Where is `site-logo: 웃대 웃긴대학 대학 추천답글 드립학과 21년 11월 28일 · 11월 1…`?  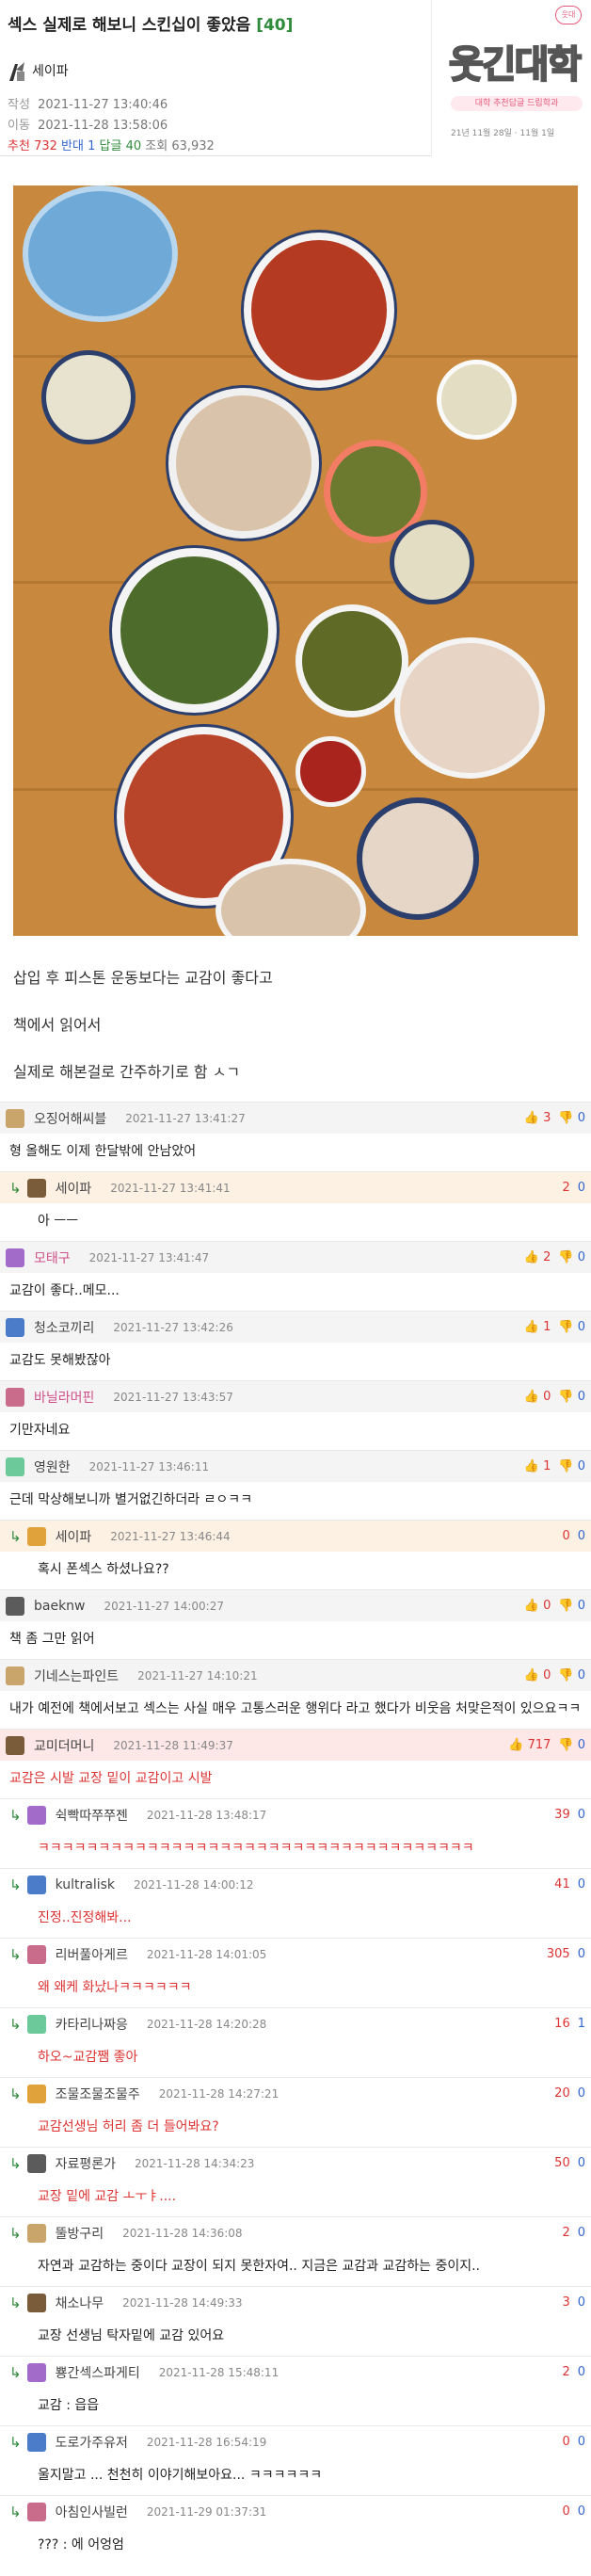 site-logo: 웃대 웃긴대학 대학 추천답글 드립학과 21년 11월 28일 · 11월 1… is located at coordinates (511, 78).